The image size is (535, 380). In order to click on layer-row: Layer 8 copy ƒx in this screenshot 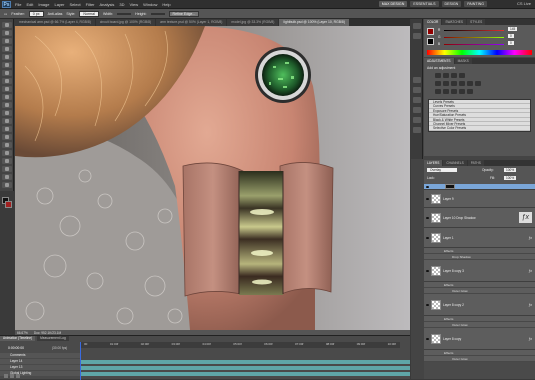, I will do `click(479, 339)`.